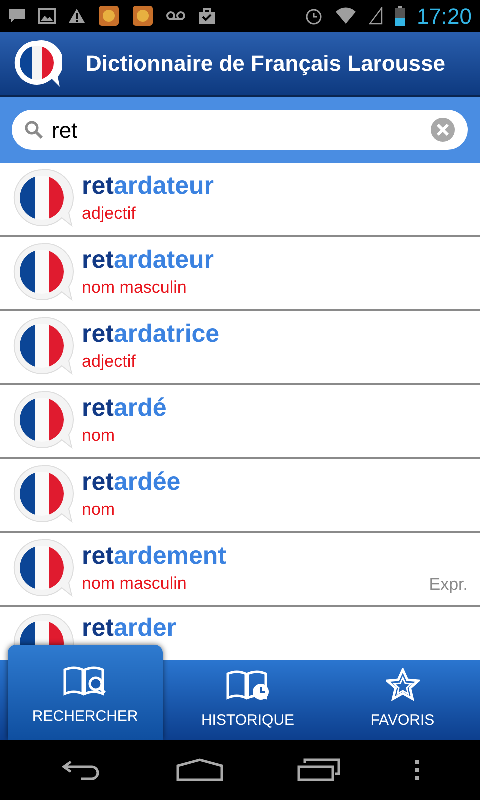  What do you see at coordinates (345, 16) in the screenshot?
I see `wifi-icon` at bounding box center [345, 16].